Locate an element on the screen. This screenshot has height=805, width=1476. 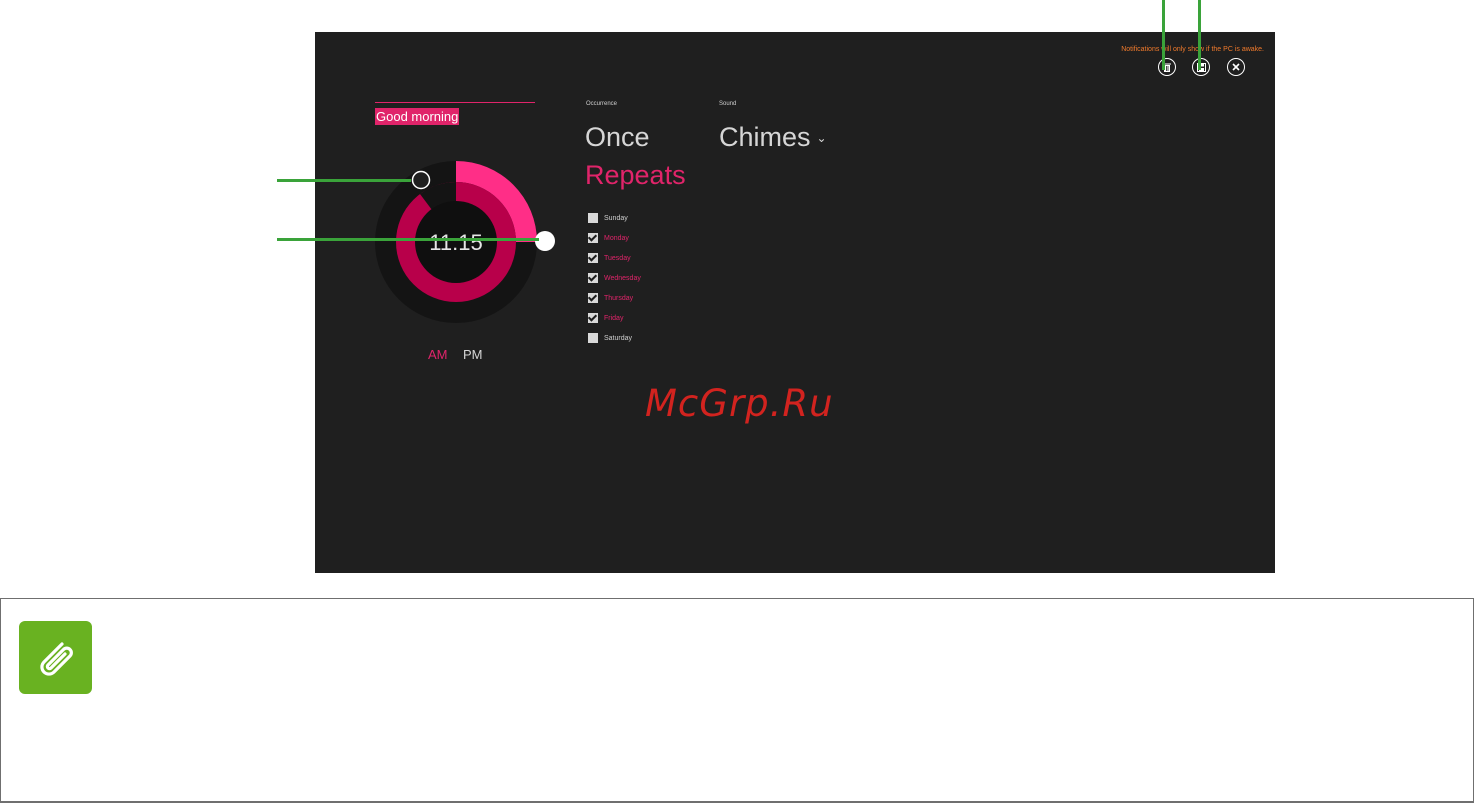
weekday-label: Friday is located at coordinates (614, 318).